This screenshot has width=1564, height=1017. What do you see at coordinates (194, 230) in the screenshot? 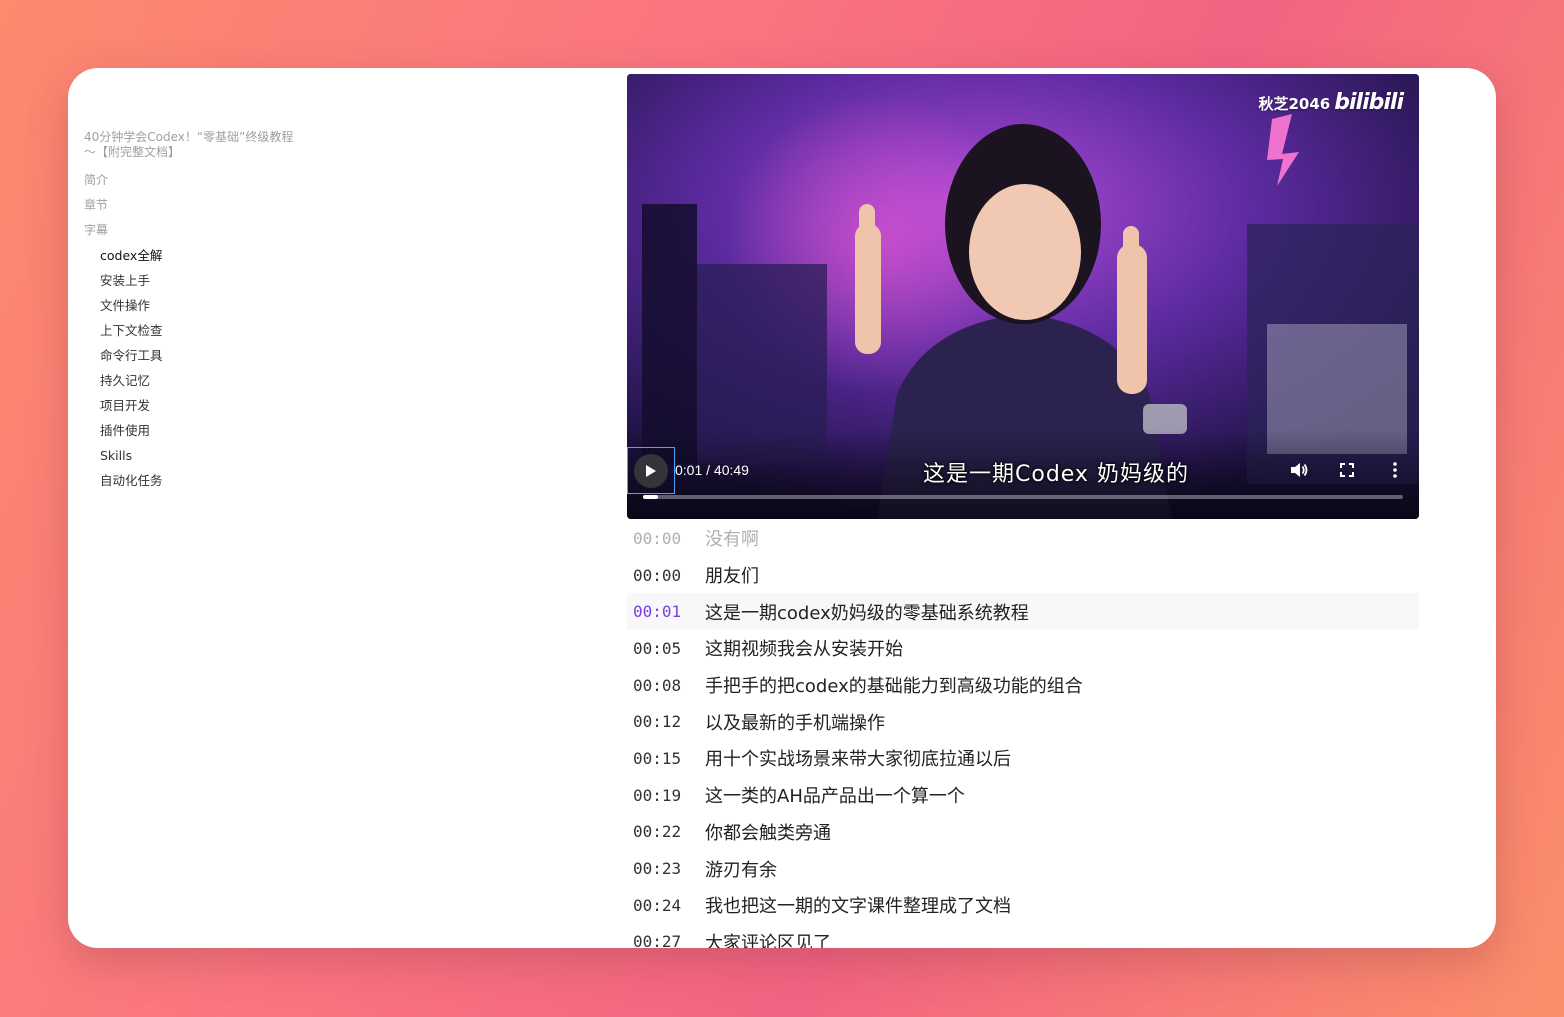
I see `nav-item-subtitles: 字幕` at bounding box center [194, 230].